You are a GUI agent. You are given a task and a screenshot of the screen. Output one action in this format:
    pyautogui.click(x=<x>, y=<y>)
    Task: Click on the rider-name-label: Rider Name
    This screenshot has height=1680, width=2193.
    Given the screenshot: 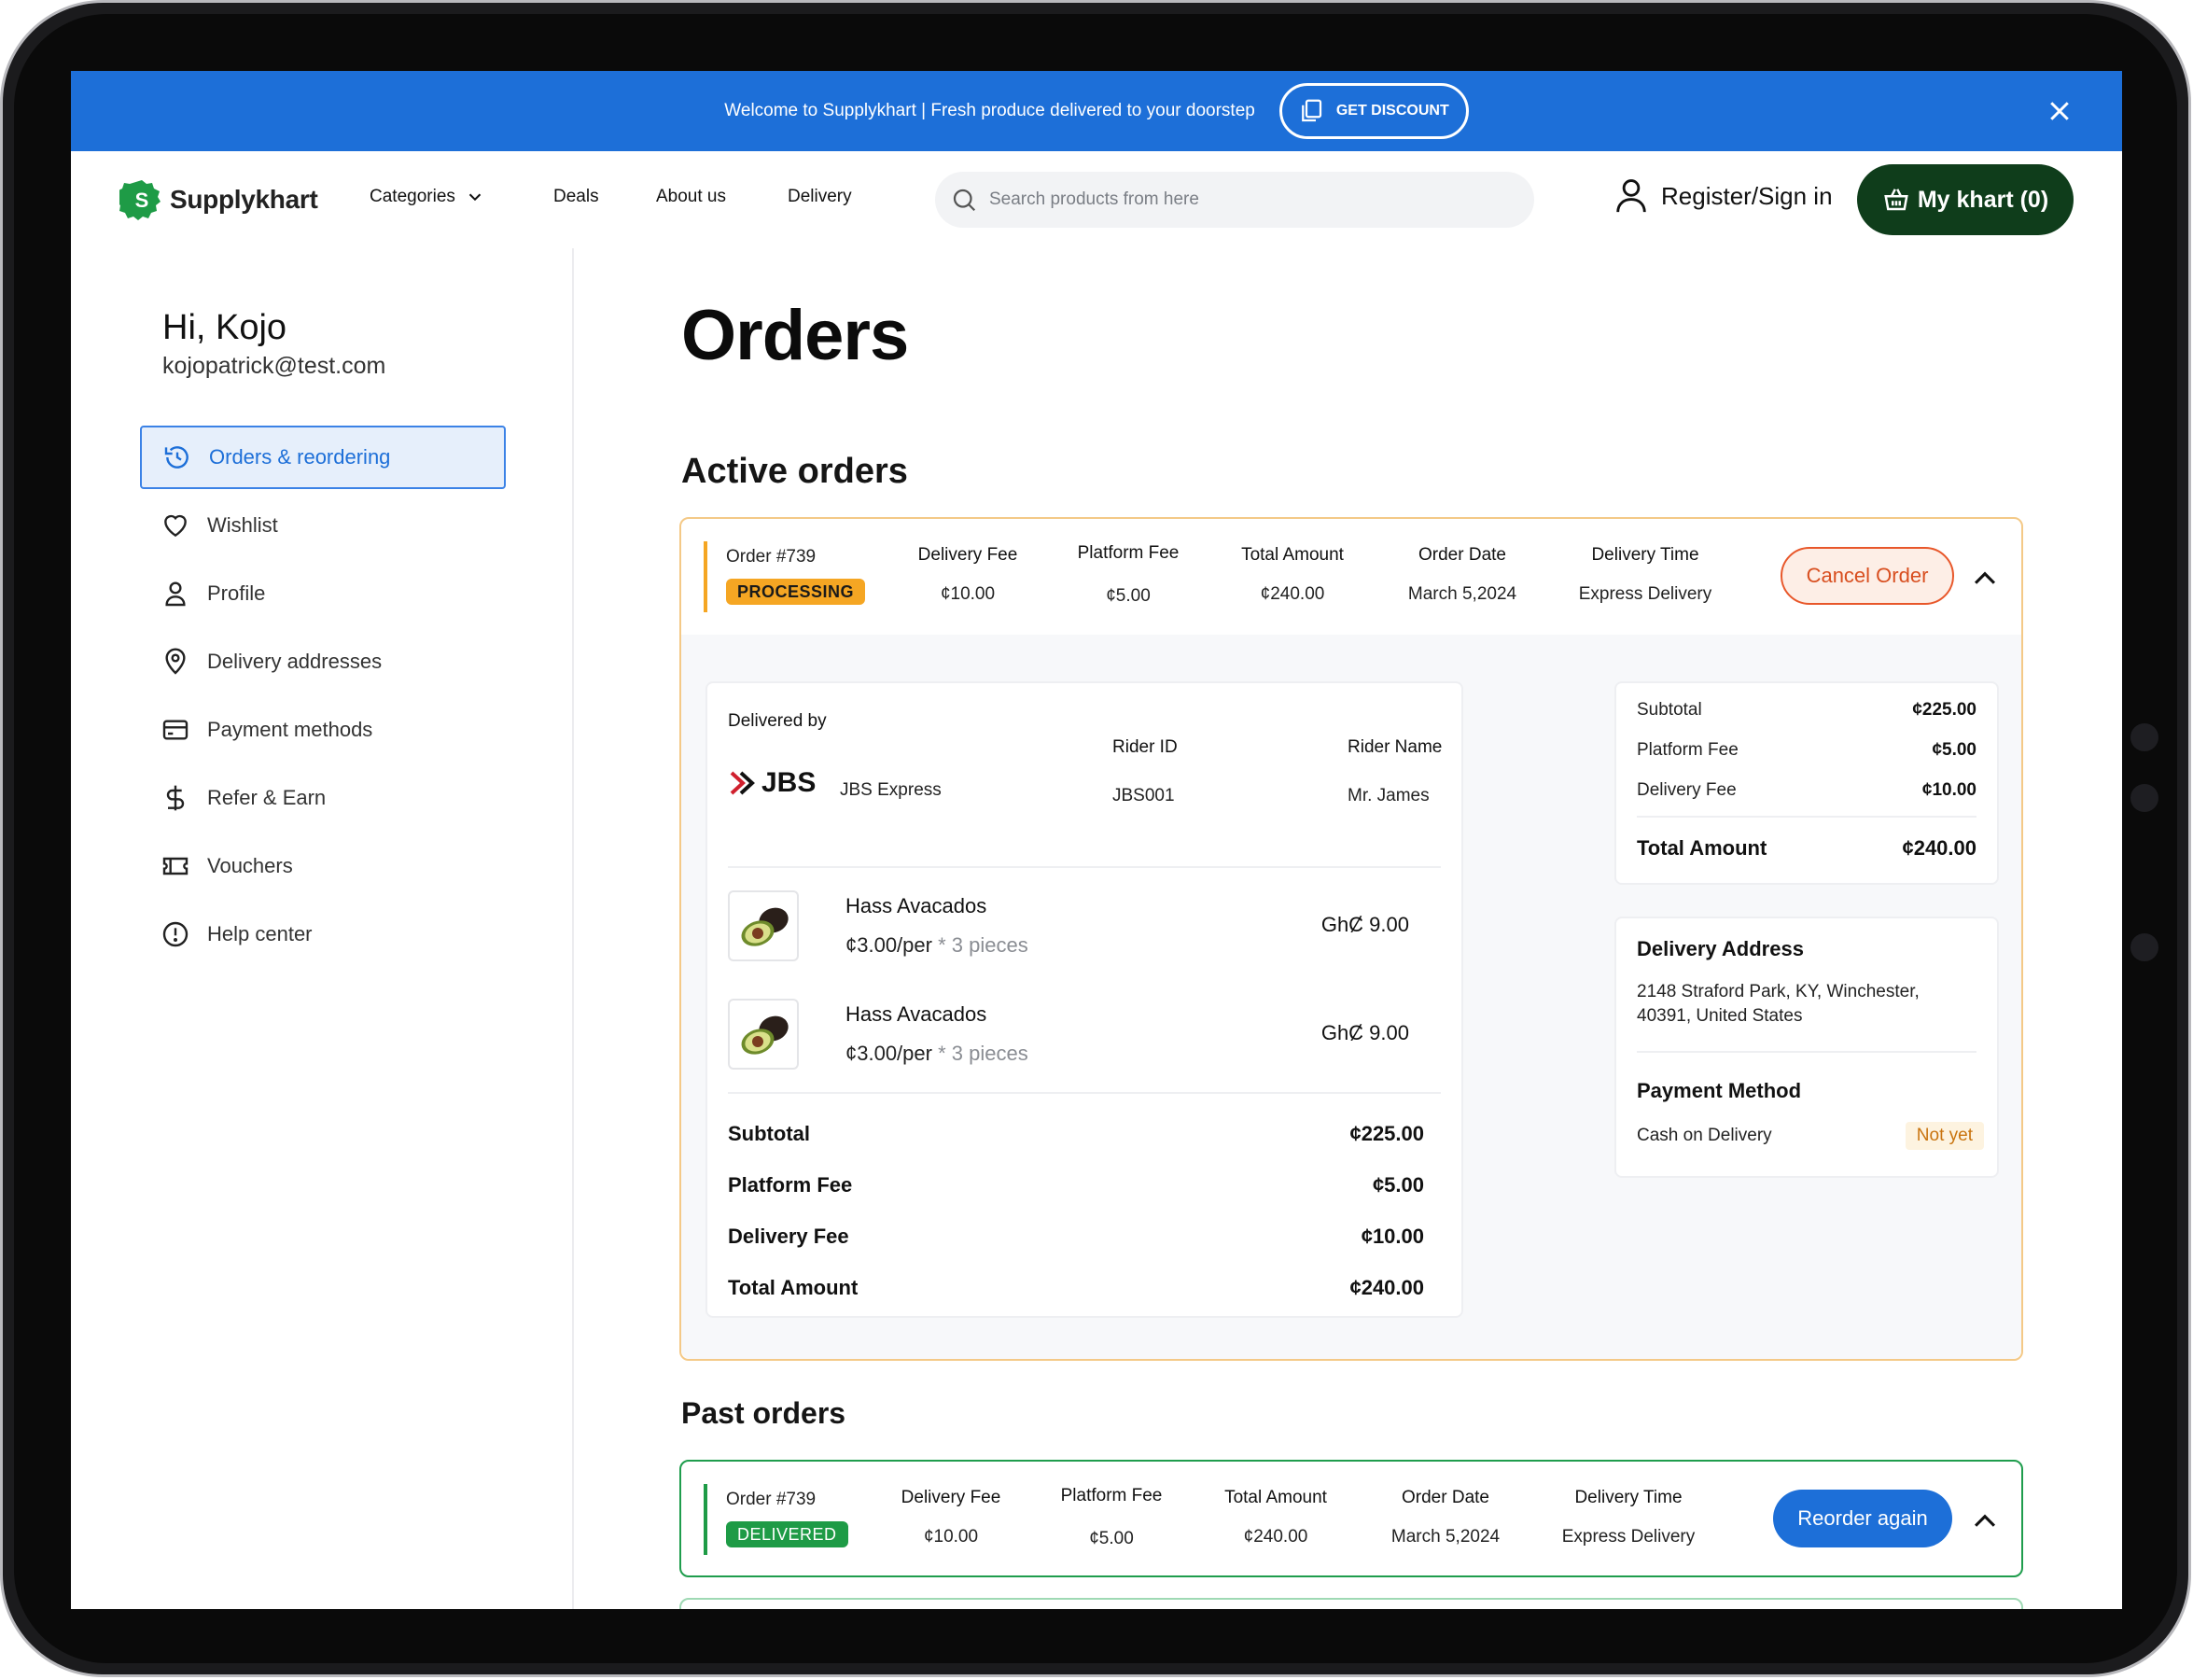 What is the action you would take?
    pyautogui.click(x=1395, y=747)
    